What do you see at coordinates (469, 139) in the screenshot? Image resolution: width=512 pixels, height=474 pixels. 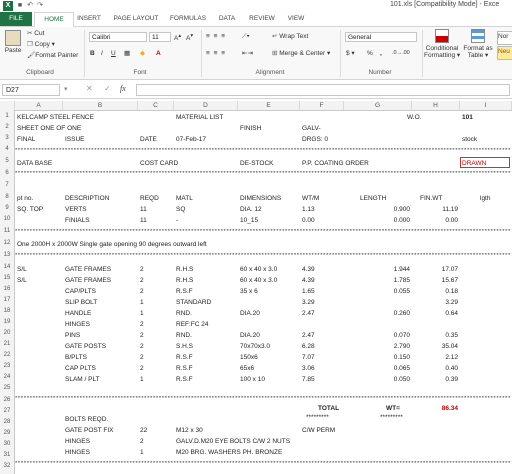 I see `cell-i3: stock` at bounding box center [469, 139].